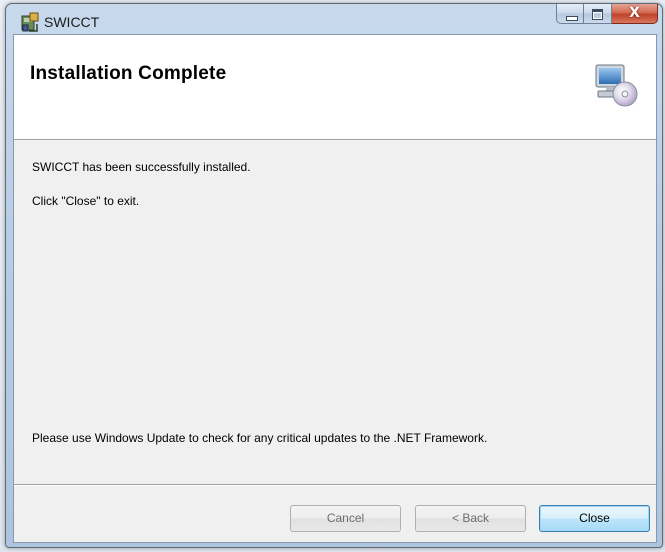  I want to click on success-message: SWICCT has been successfully installed., so click(141, 167).